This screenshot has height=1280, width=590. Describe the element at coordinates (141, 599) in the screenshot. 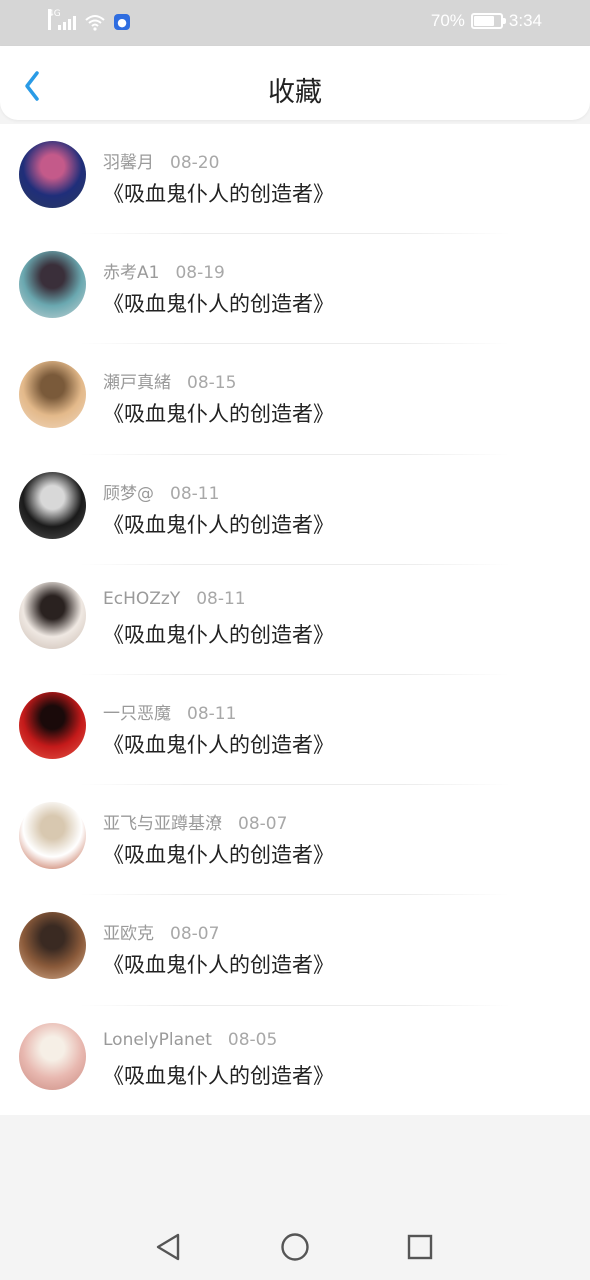

I see `username: EcHOZzY` at that location.